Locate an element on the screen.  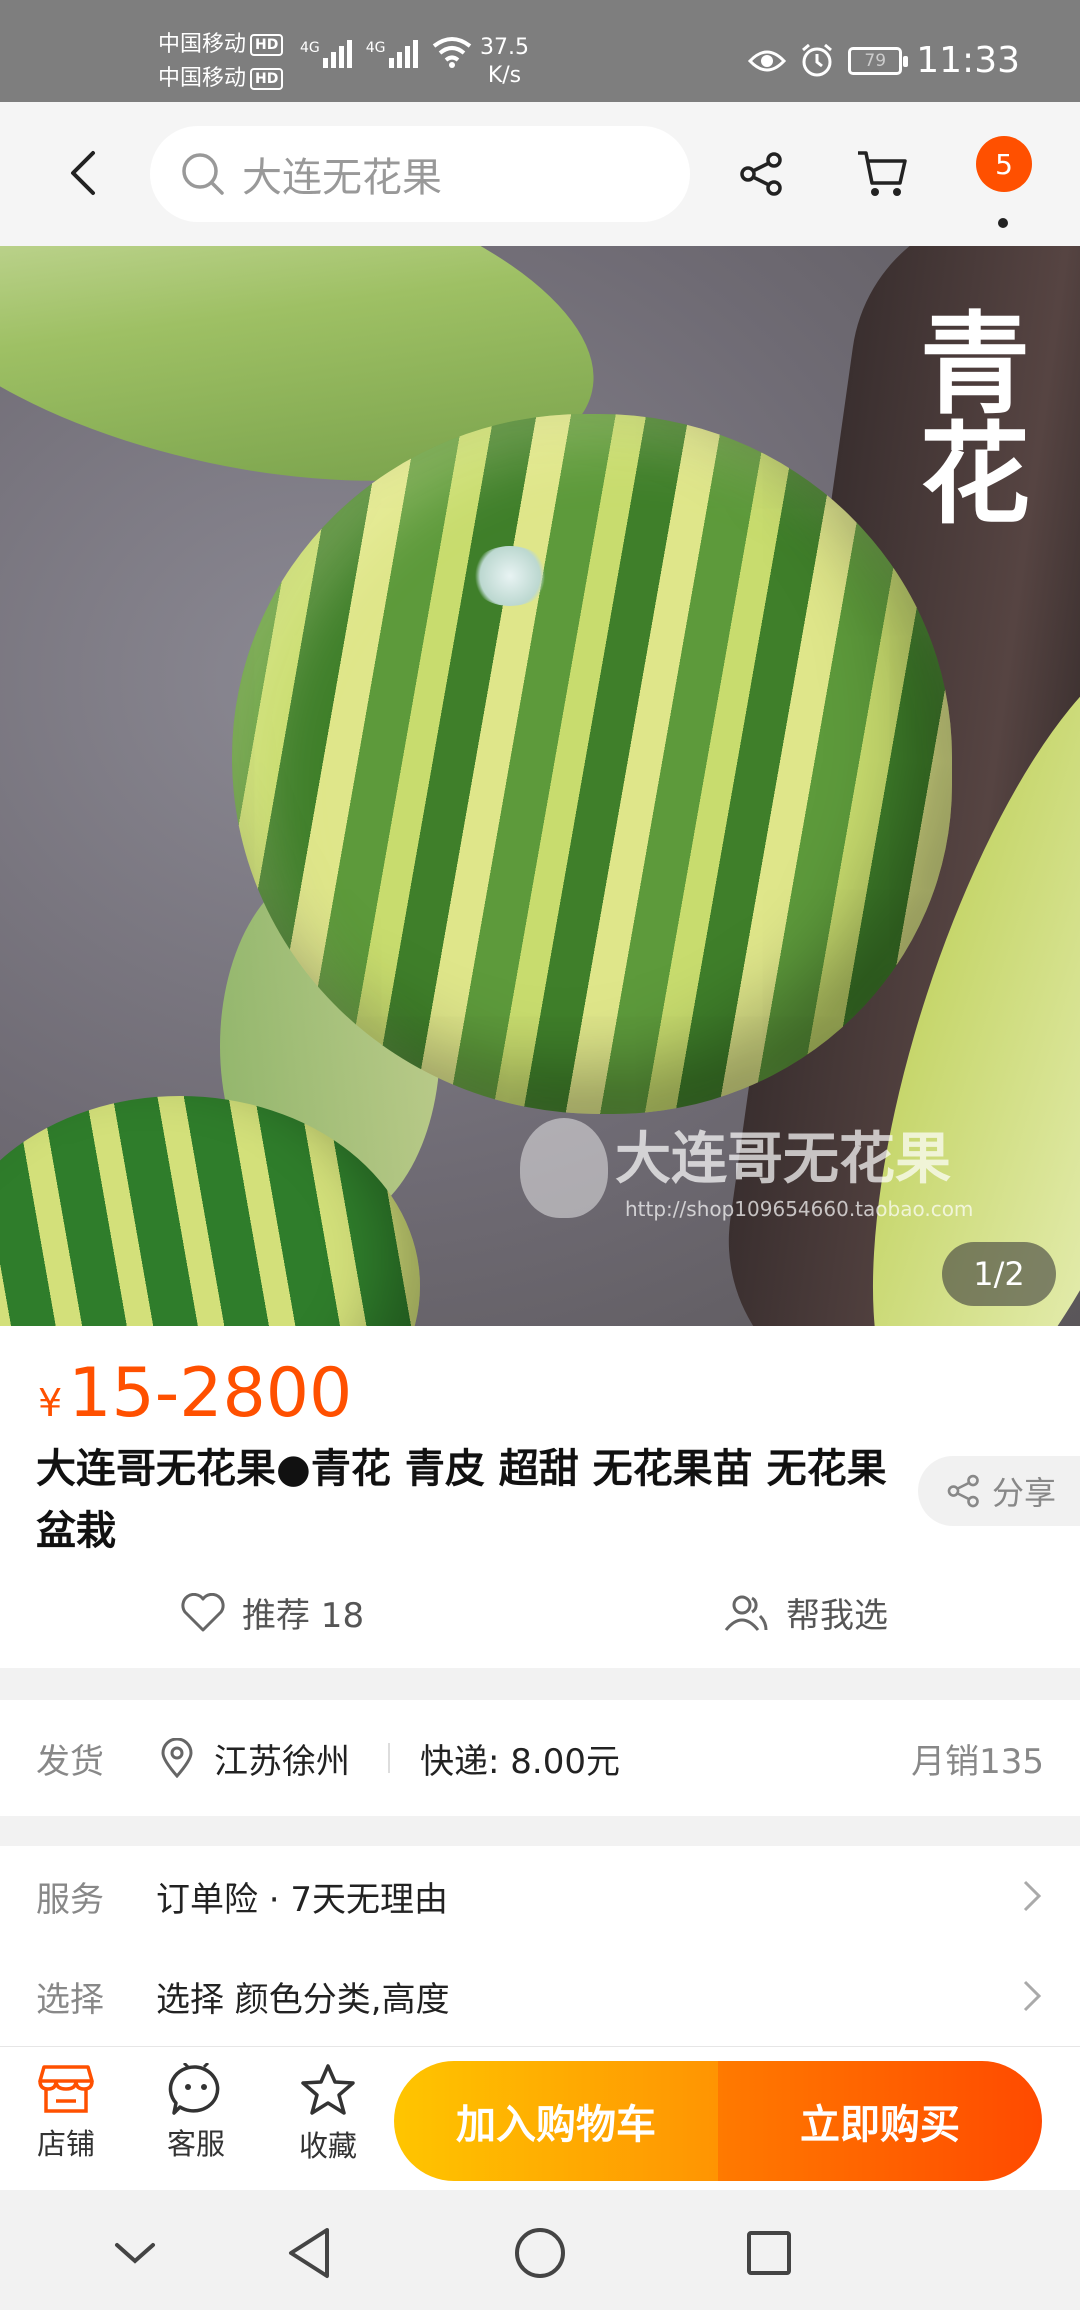
chevron-down-icon is located at coordinates (135, 2253).